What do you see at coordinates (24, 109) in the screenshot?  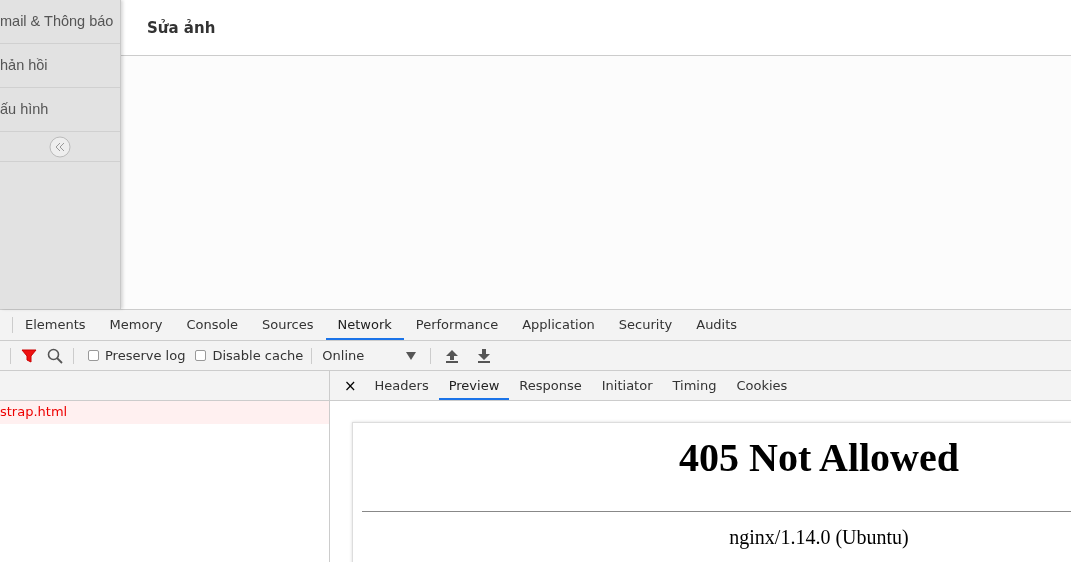 I see `sidebar-item: ấu hình` at bounding box center [24, 109].